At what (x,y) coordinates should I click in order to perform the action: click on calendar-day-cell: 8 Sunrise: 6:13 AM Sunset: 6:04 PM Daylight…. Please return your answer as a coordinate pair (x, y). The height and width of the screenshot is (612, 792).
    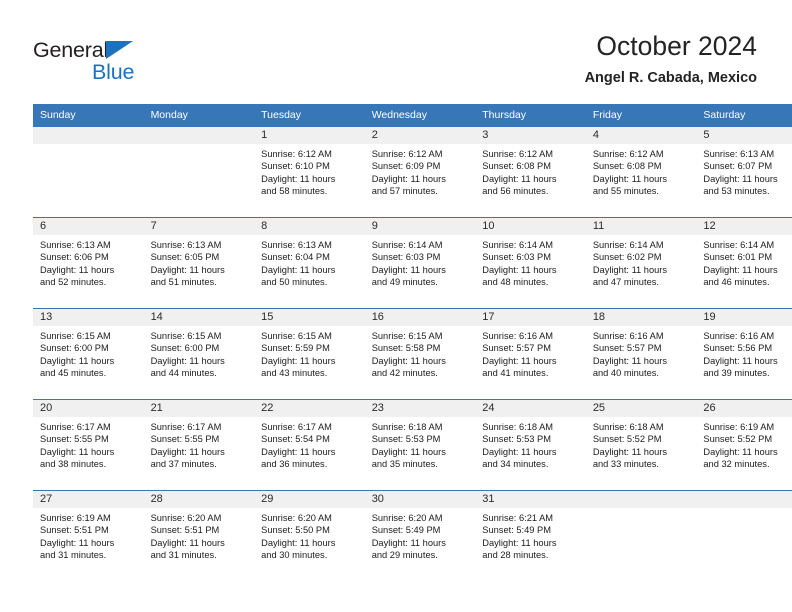
    Looking at the image, I should click on (309, 263).